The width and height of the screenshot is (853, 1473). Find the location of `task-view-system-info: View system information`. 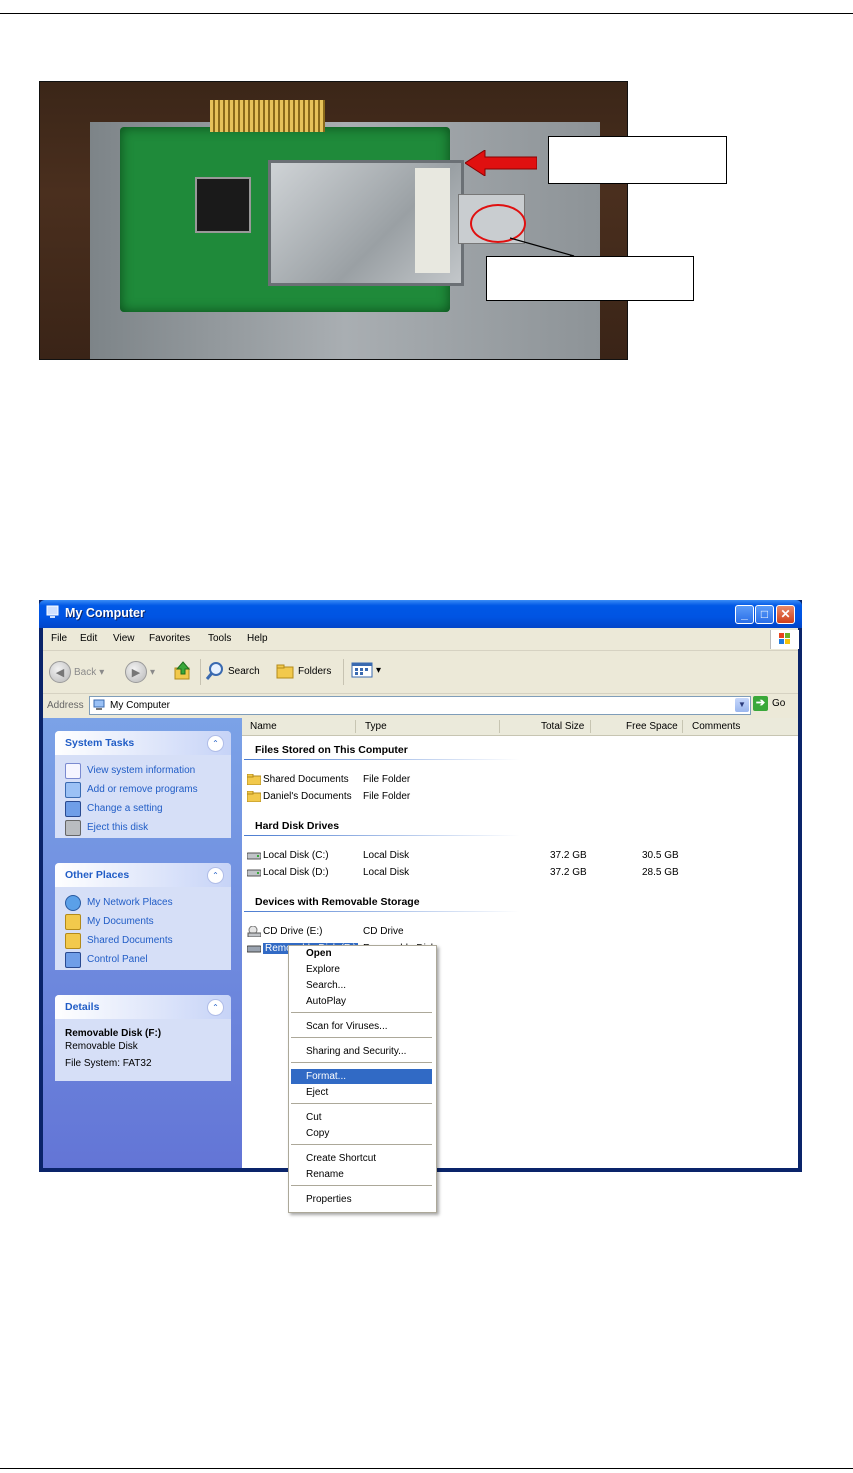

task-view-system-info: View system information is located at coordinates (148, 770).